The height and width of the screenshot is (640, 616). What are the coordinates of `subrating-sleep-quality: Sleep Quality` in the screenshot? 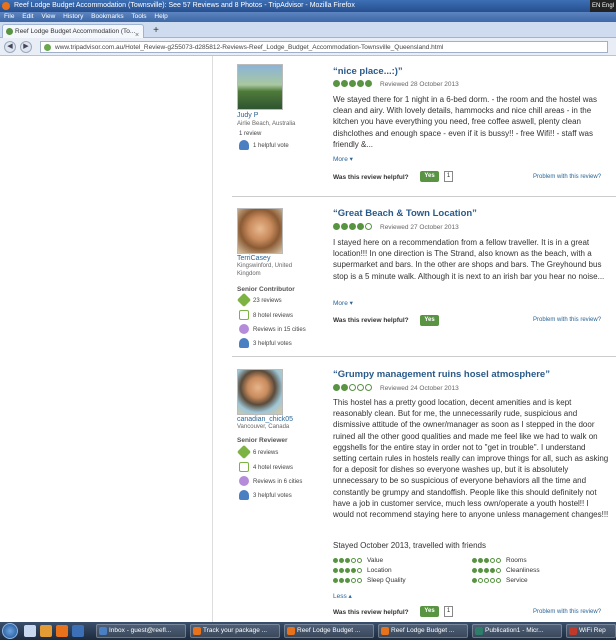 It's located at (369, 580).